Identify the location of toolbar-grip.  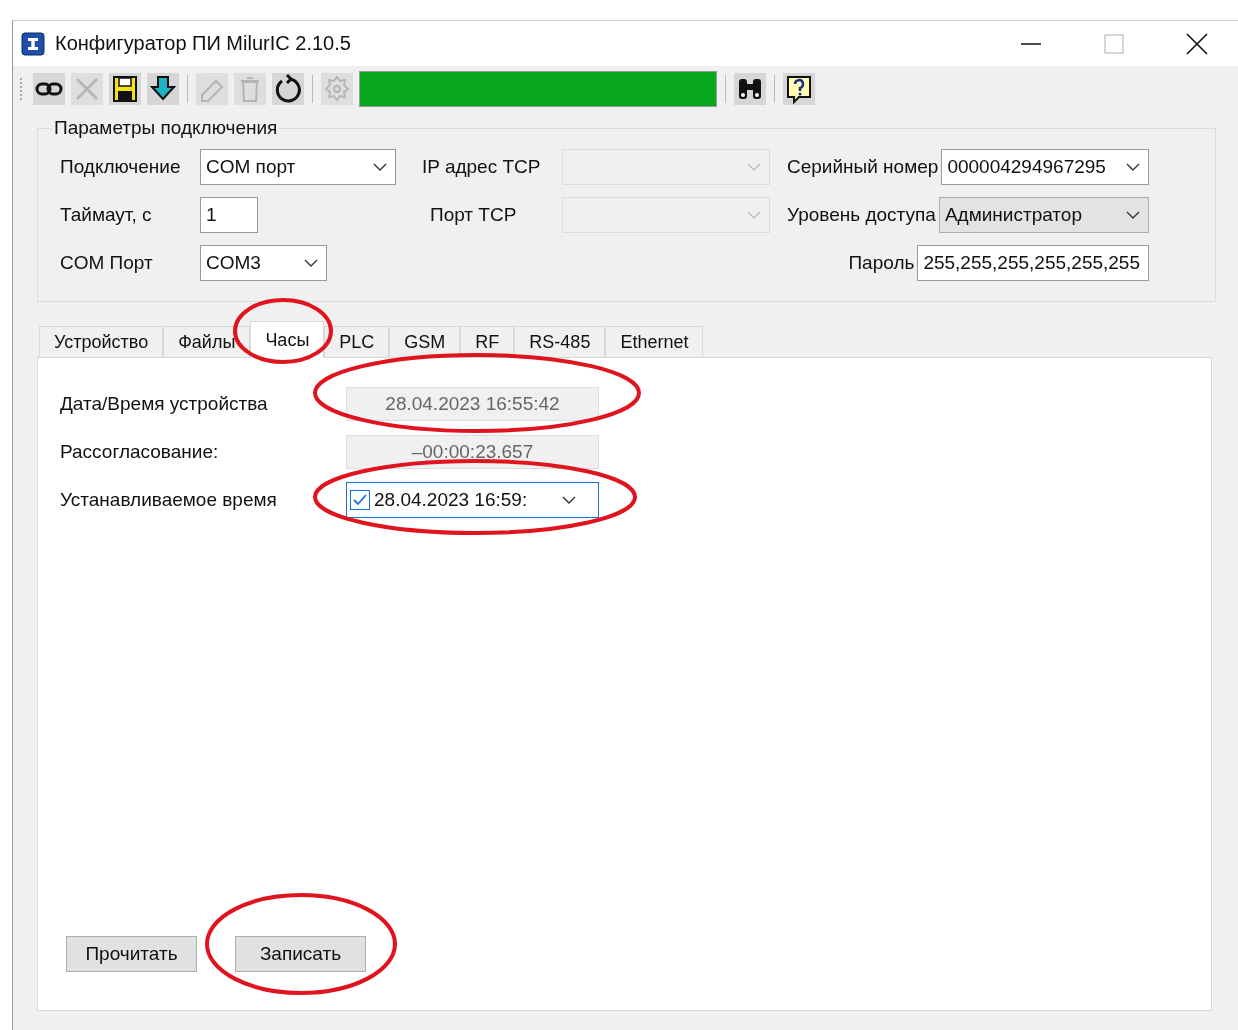
(21, 89).